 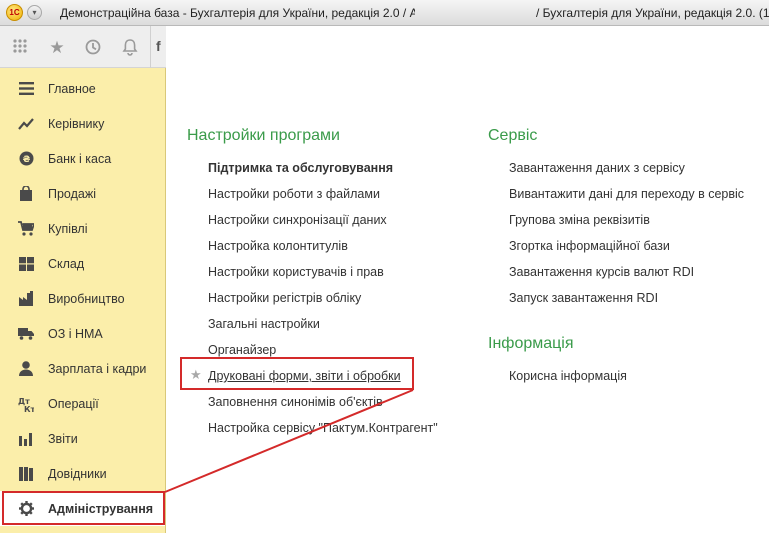 I want to click on sidebar-item-label: ОЗ і НМА, so click(x=75, y=333).